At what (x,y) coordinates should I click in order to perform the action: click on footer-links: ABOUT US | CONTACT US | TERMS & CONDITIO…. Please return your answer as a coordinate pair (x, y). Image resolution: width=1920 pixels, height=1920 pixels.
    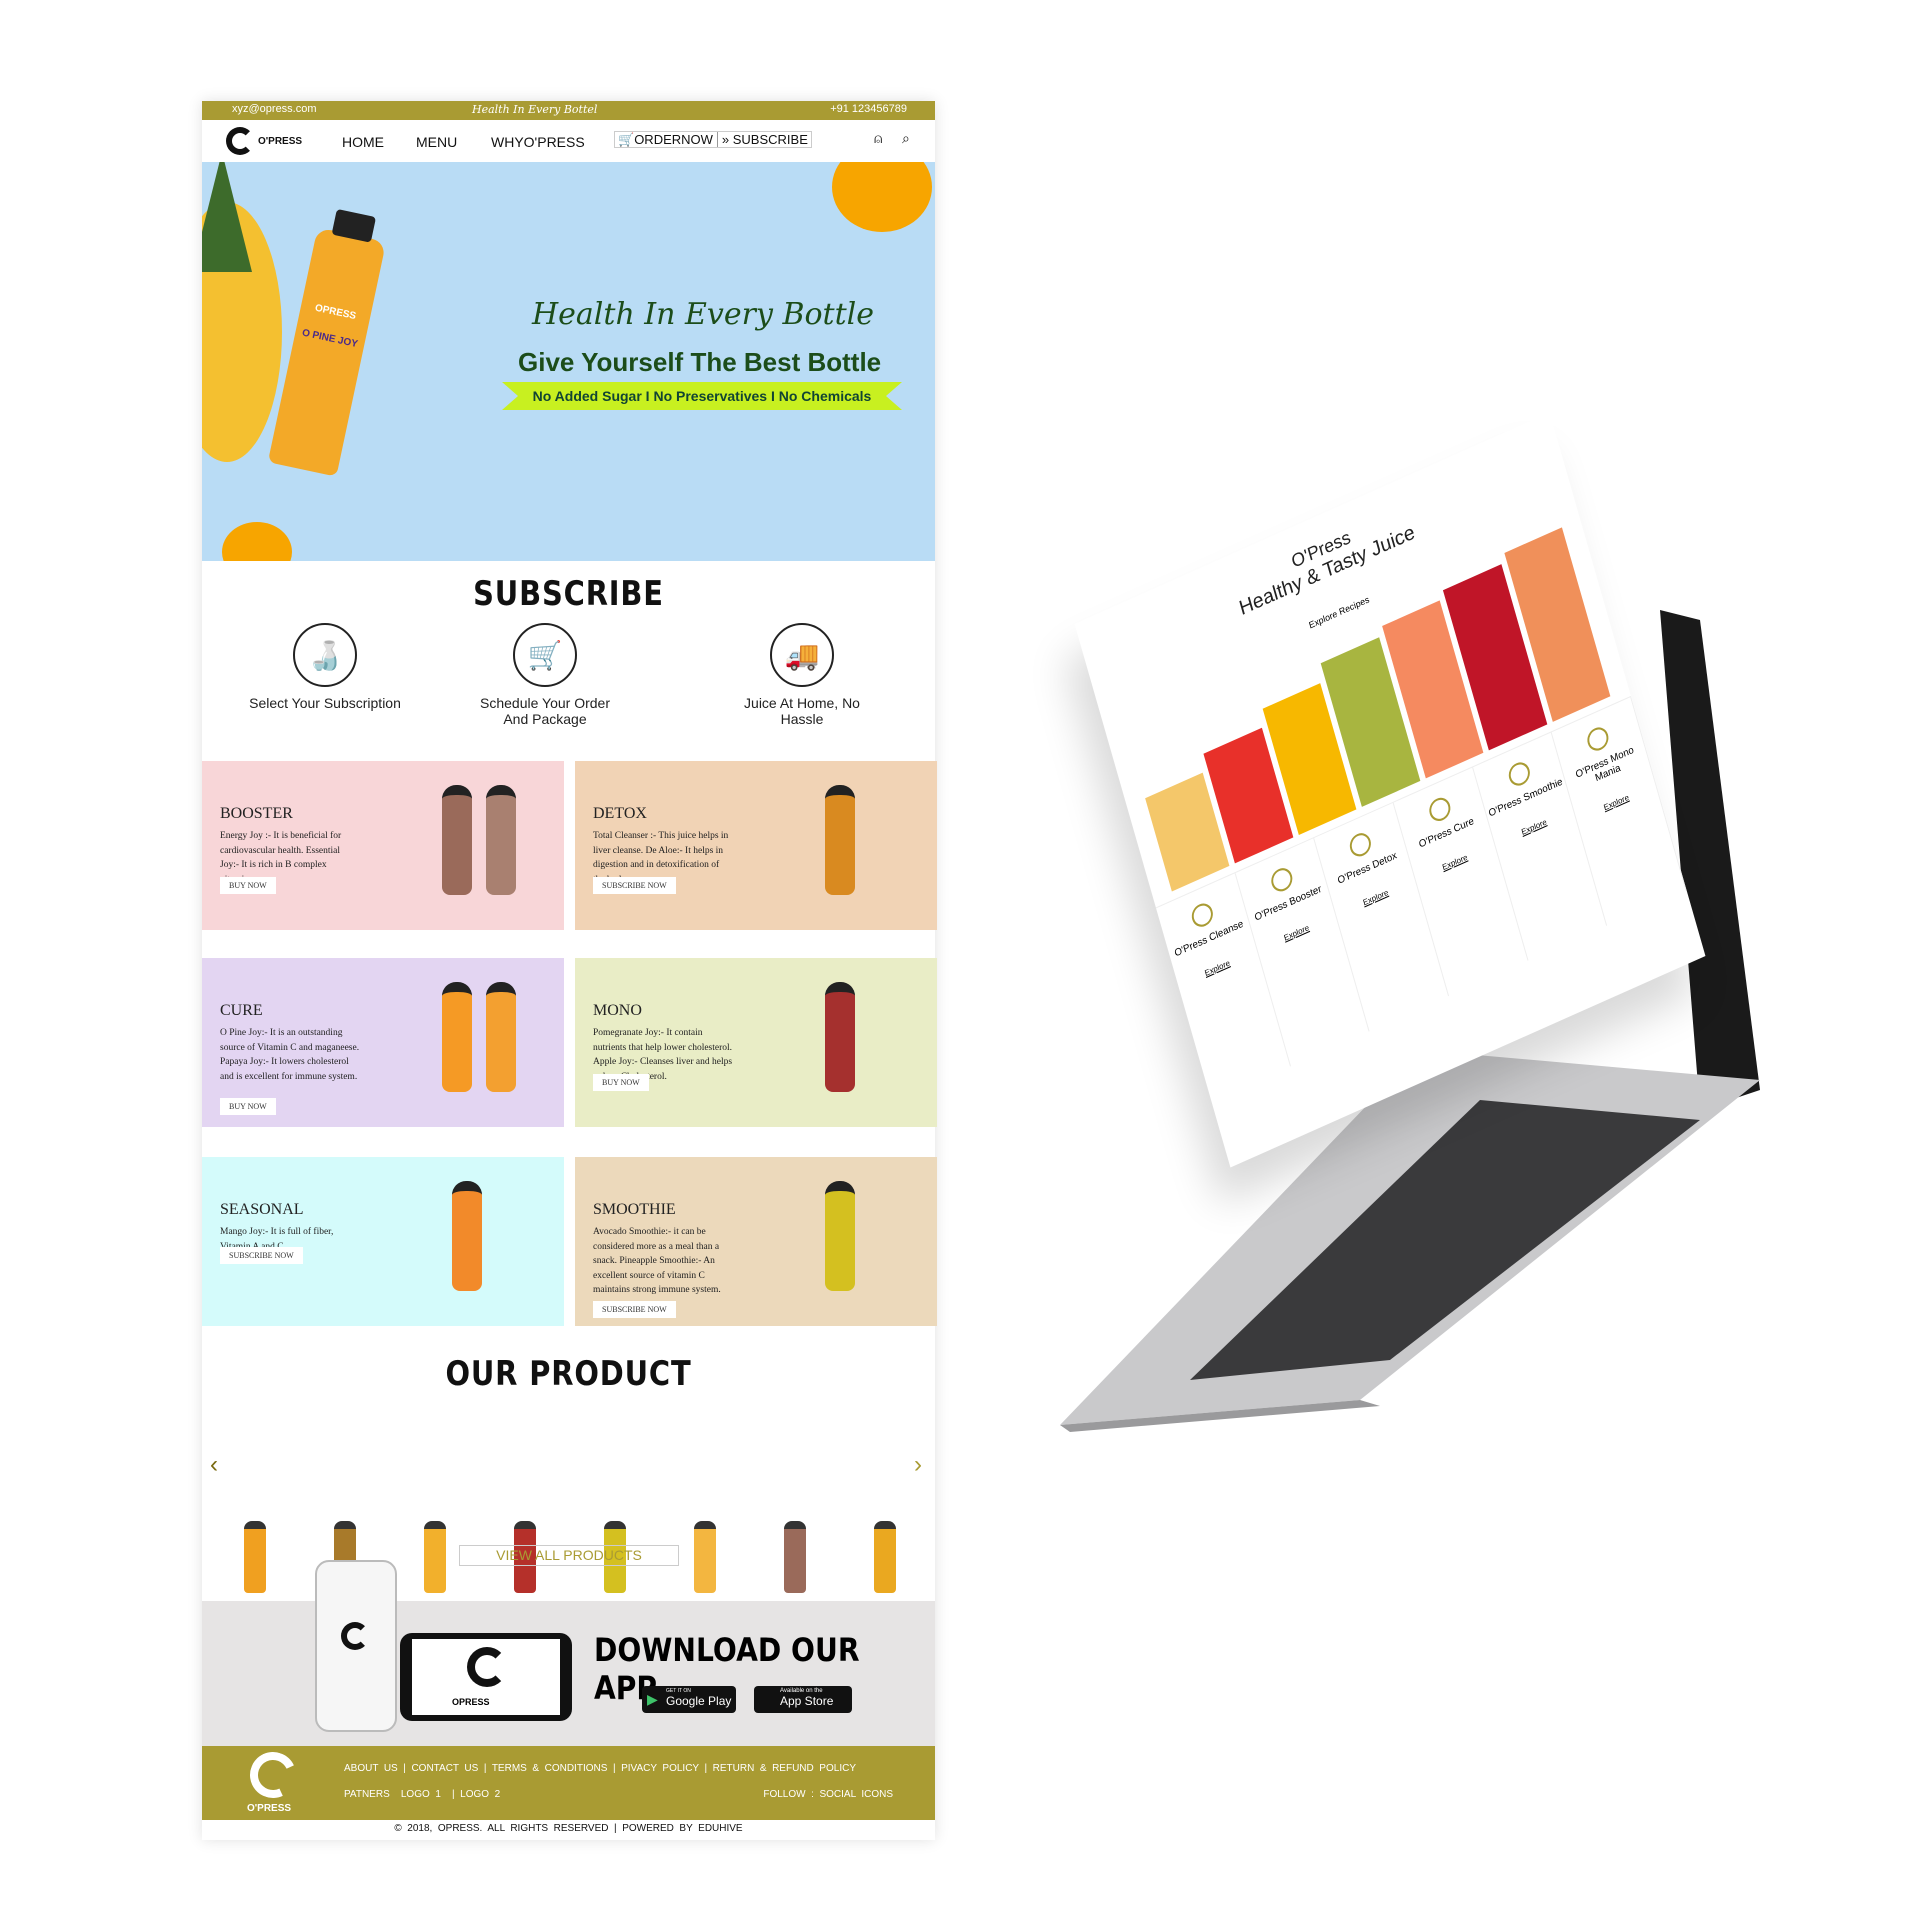
    Looking at the image, I should click on (600, 1768).